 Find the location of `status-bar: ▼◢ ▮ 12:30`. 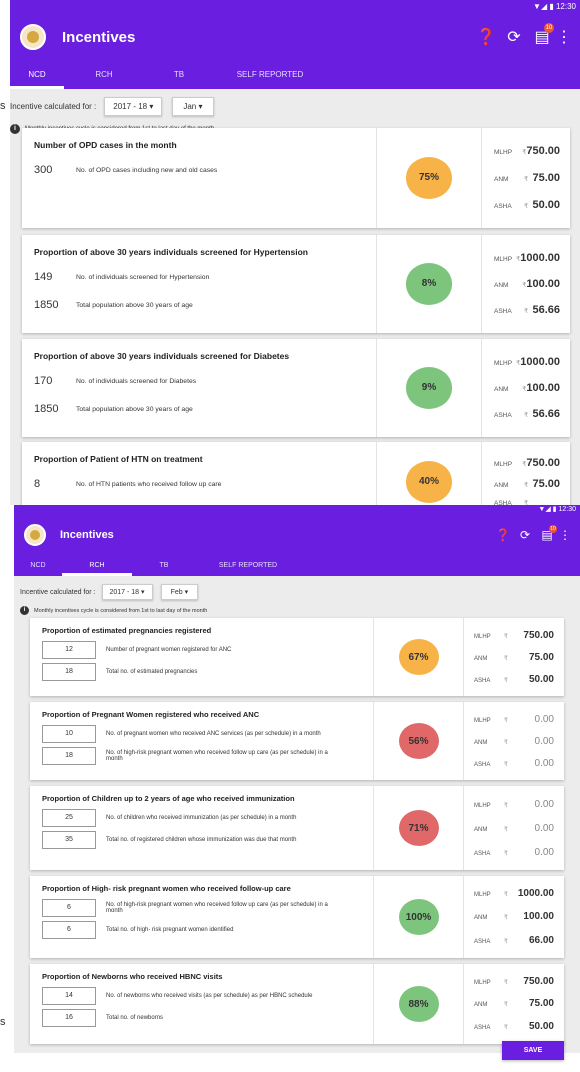

status-bar: ▼◢ ▮ 12:30 is located at coordinates (295, 6).